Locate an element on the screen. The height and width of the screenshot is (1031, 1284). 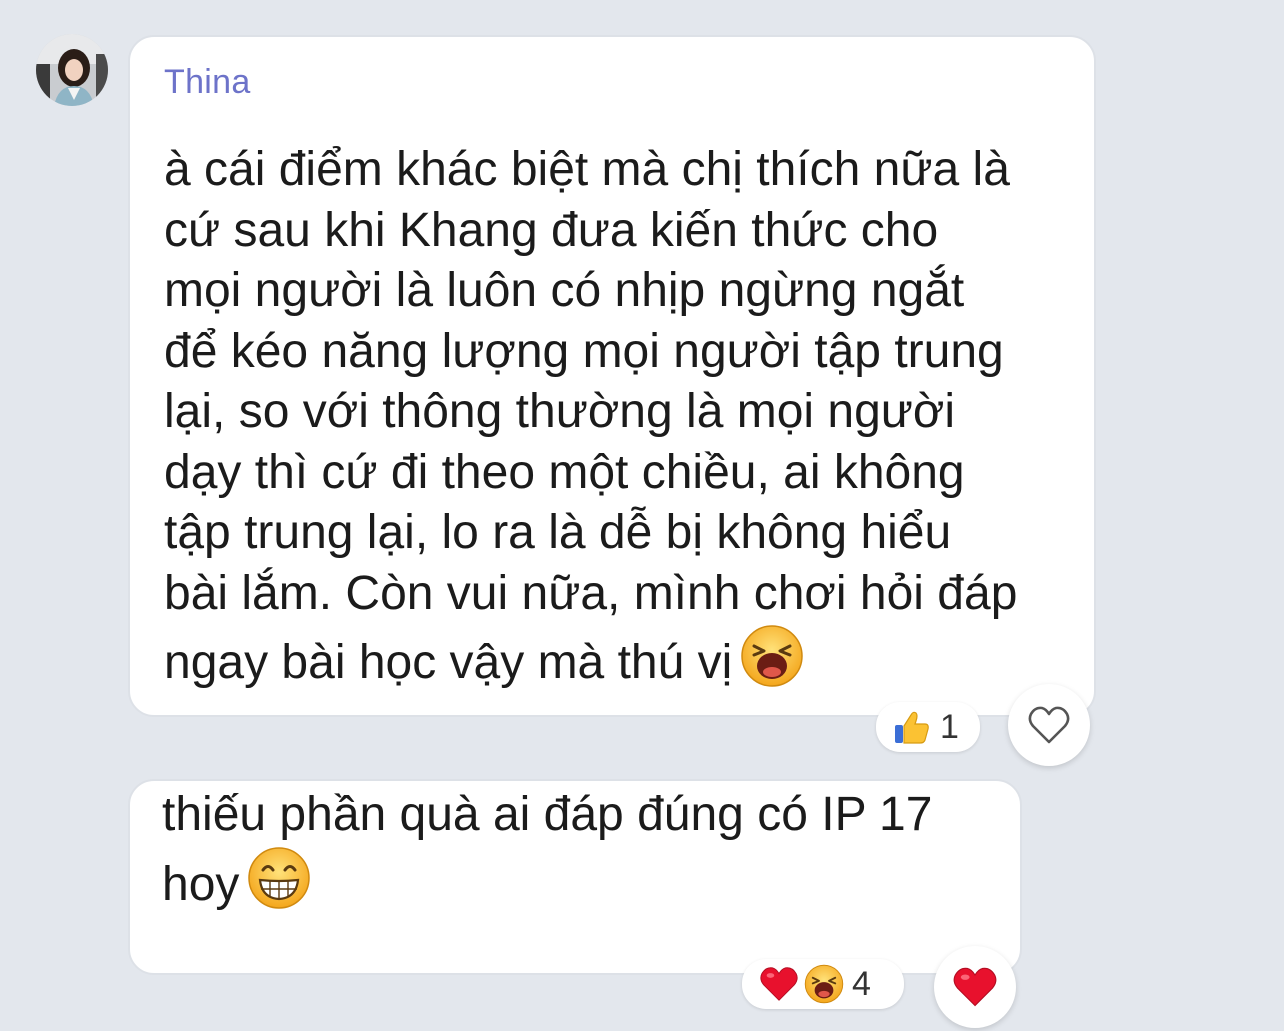
message-line: mọi người là luôn có nhịp ngừng ngắt is located at coordinates (564, 290).